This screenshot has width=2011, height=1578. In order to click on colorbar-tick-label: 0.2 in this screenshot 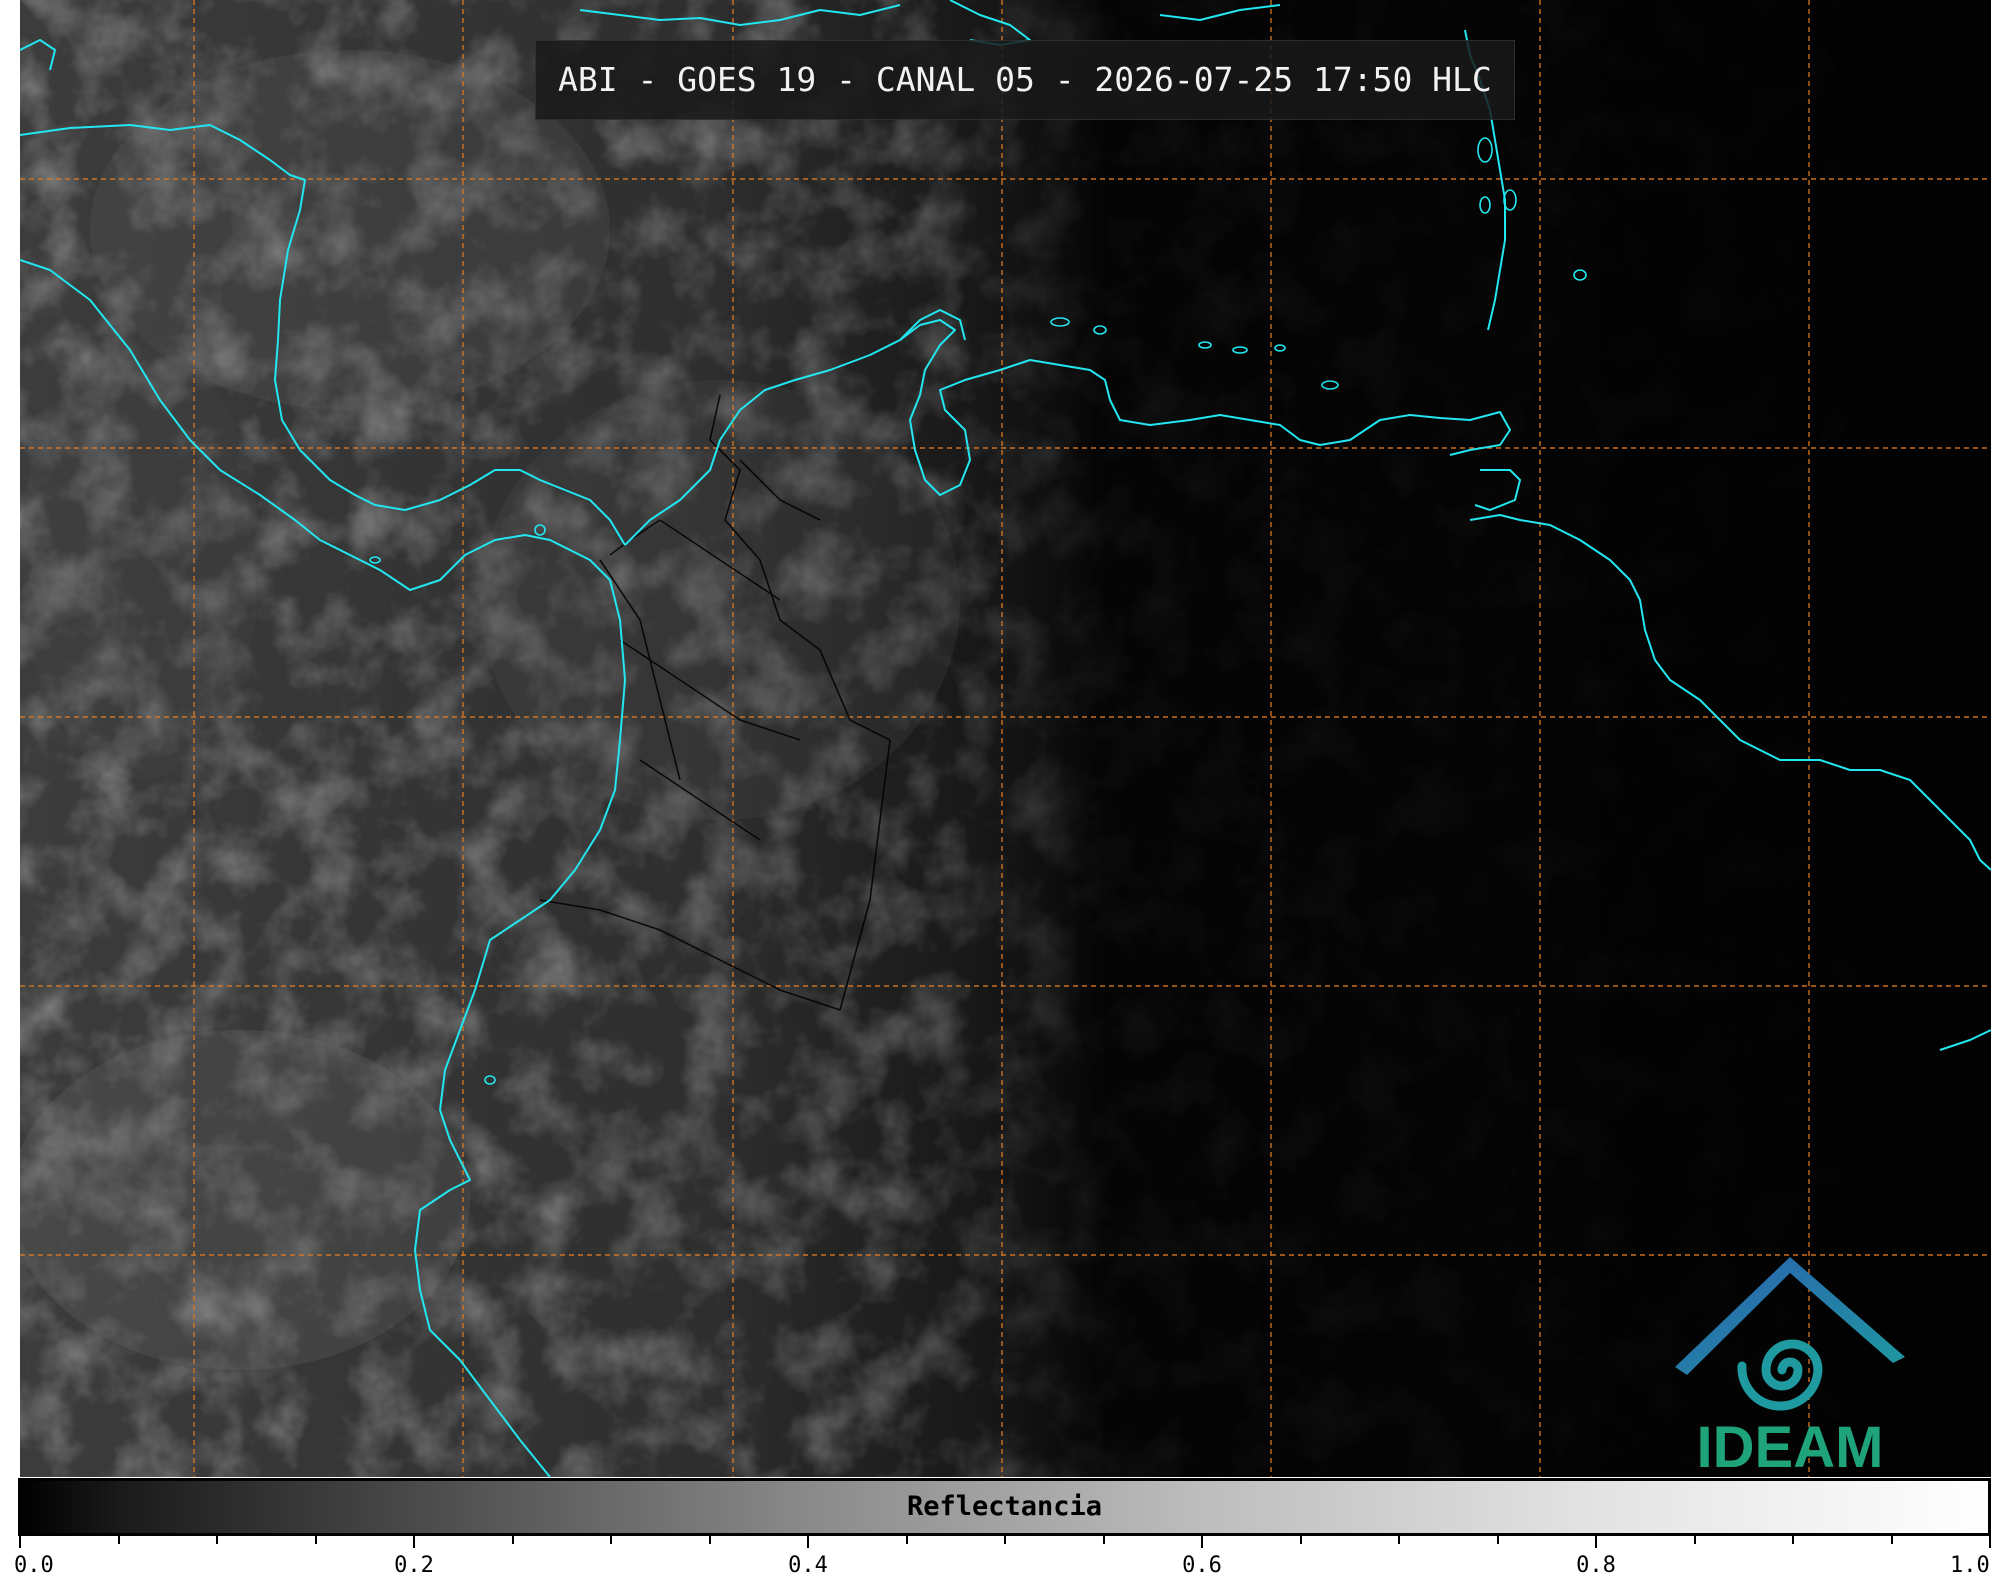, I will do `click(414, 1565)`.